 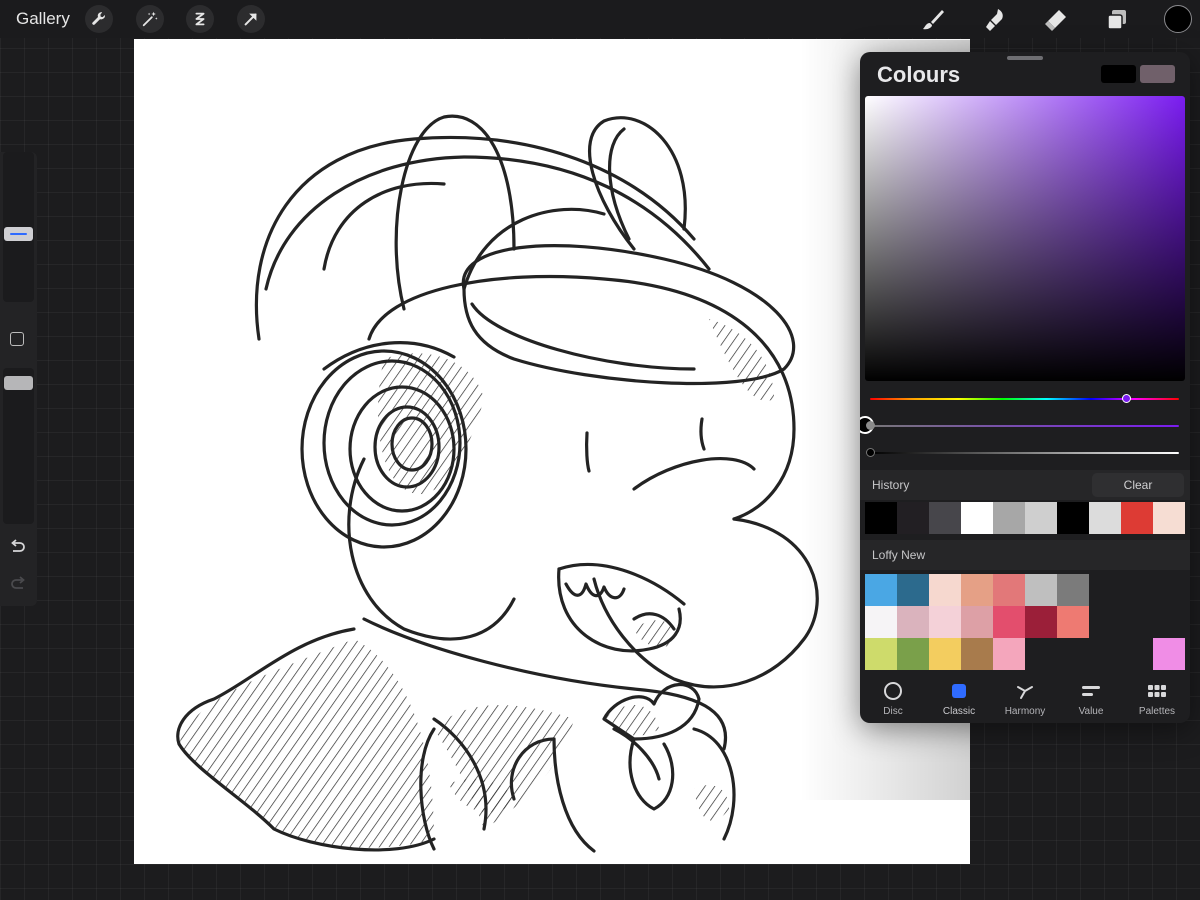 What do you see at coordinates (43, 19) in the screenshot?
I see `gallery-button: Gallery` at bounding box center [43, 19].